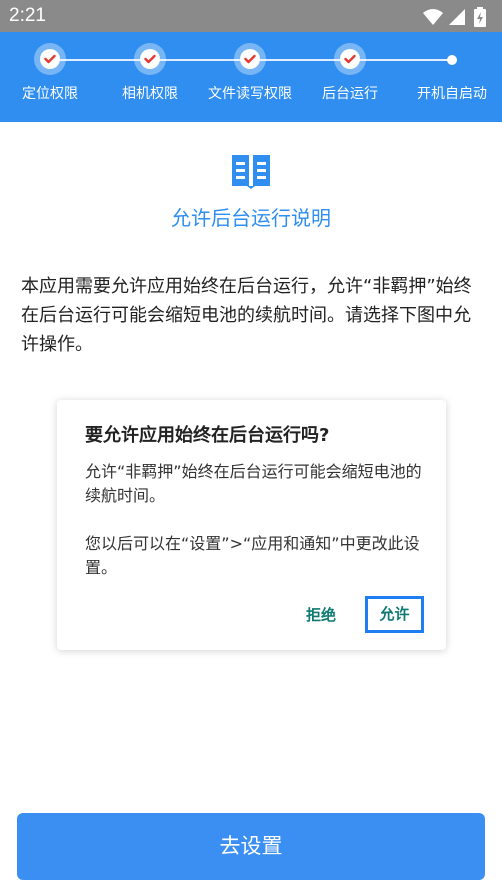 The width and height of the screenshot is (502, 894). What do you see at coordinates (350, 94) in the screenshot?
I see `step-label: 后台运行` at bounding box center [350, 94].